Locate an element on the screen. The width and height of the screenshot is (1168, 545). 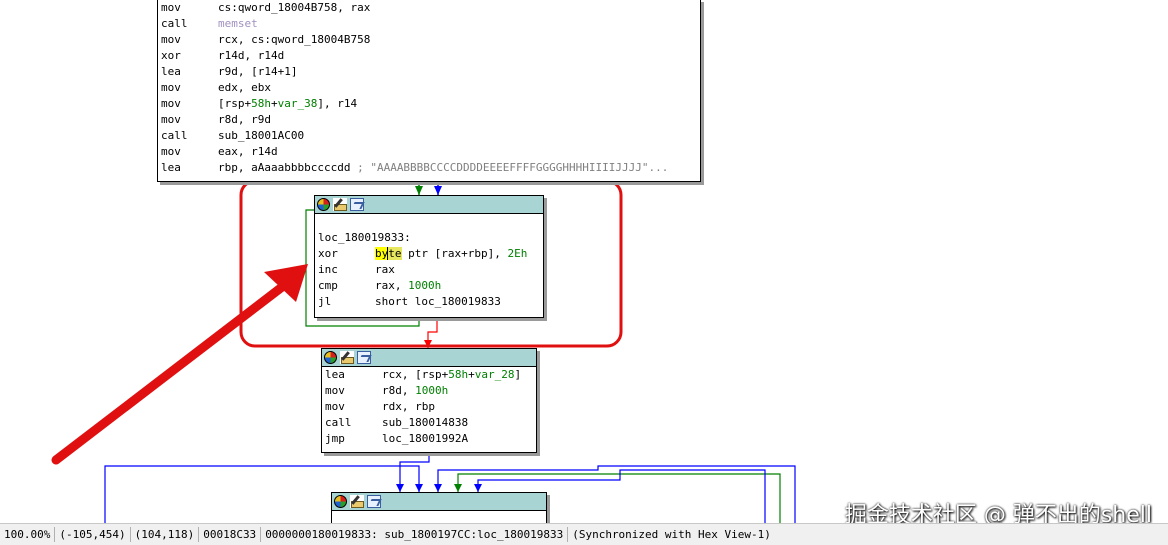
number-operand: var_28 is located at coordinates (494, 374).